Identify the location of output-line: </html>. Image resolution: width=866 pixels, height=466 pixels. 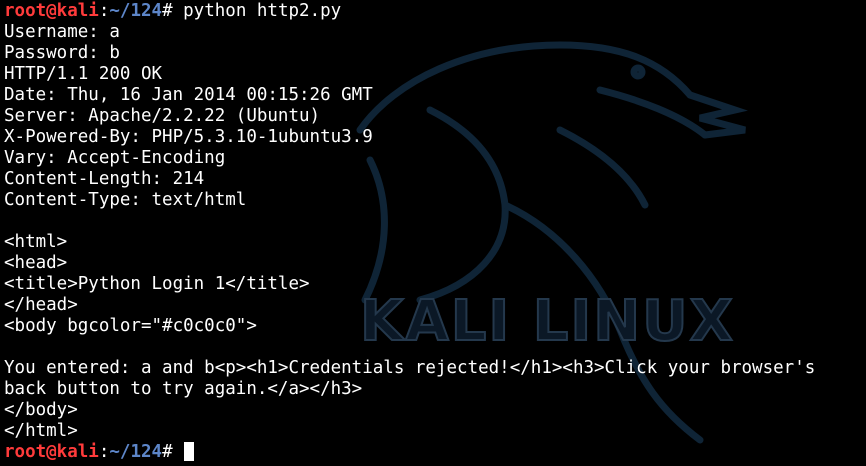
(41, 431).